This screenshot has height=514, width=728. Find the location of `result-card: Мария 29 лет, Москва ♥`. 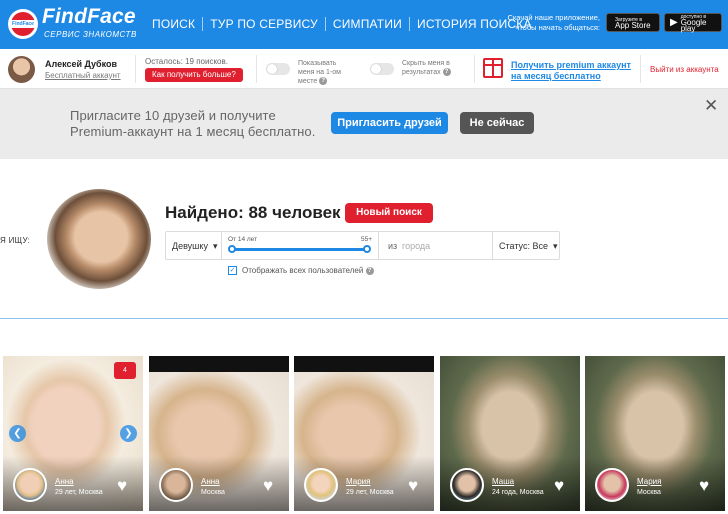

result-card: Мария 29 лет, Москва ♥ is located at coordinates (364, 433).